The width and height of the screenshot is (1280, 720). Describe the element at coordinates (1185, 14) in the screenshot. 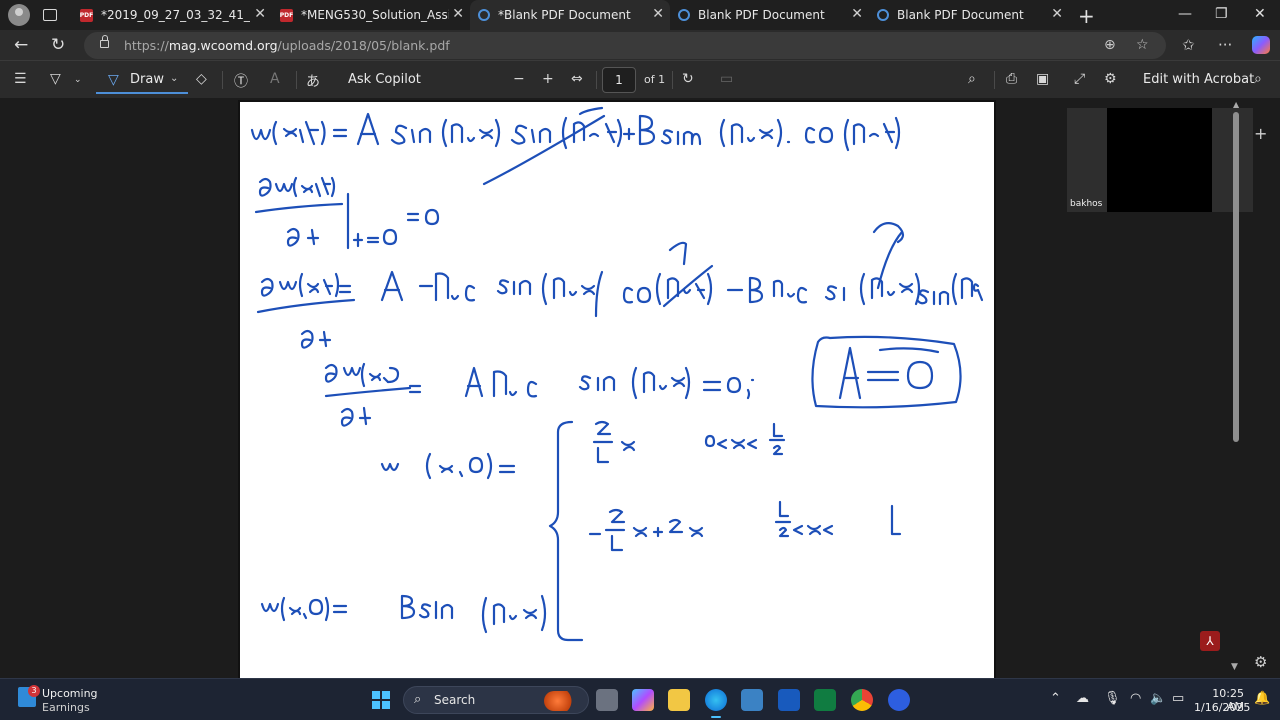

I see `minimize-button: —` at that location.